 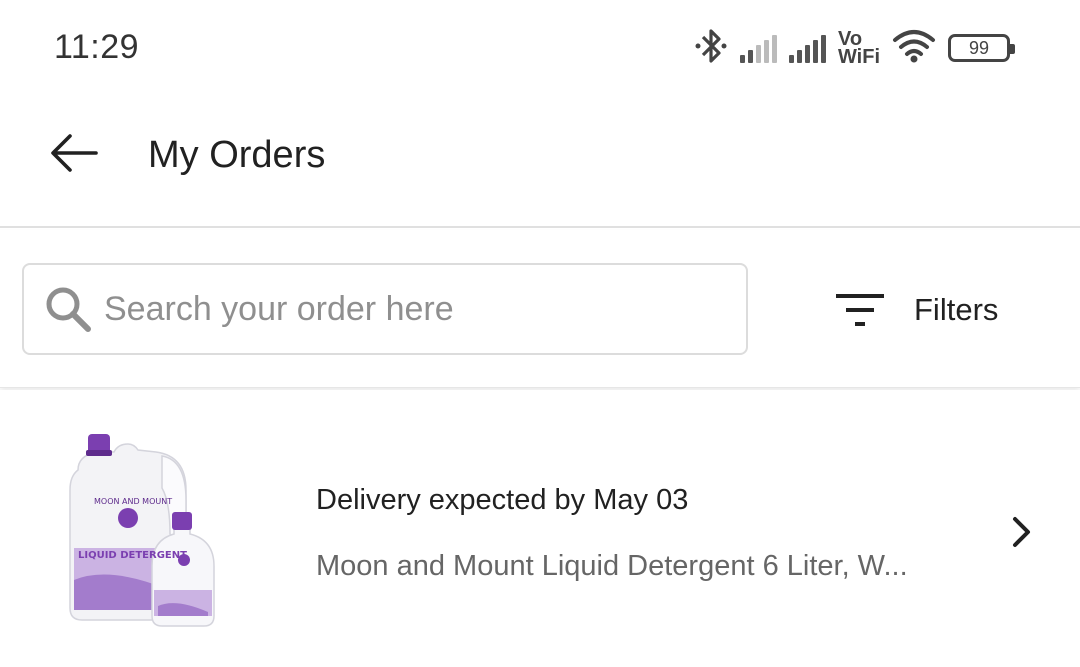 I want to click on order-status: Delivery expected by May 03, so click(x=502, y=500).